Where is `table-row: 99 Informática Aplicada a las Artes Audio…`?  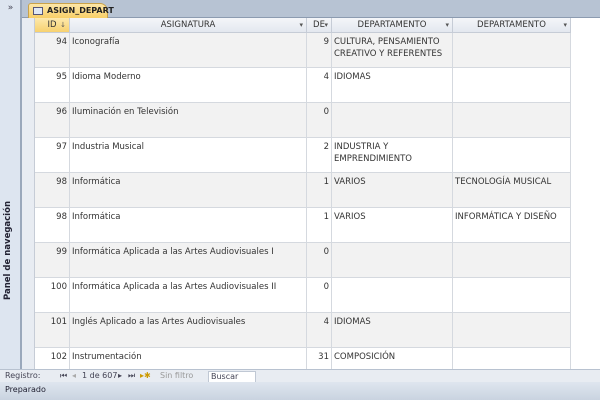
table-row: 99 Informática Aplicada a las Artes Audio… is located at coordinates (303, 260).